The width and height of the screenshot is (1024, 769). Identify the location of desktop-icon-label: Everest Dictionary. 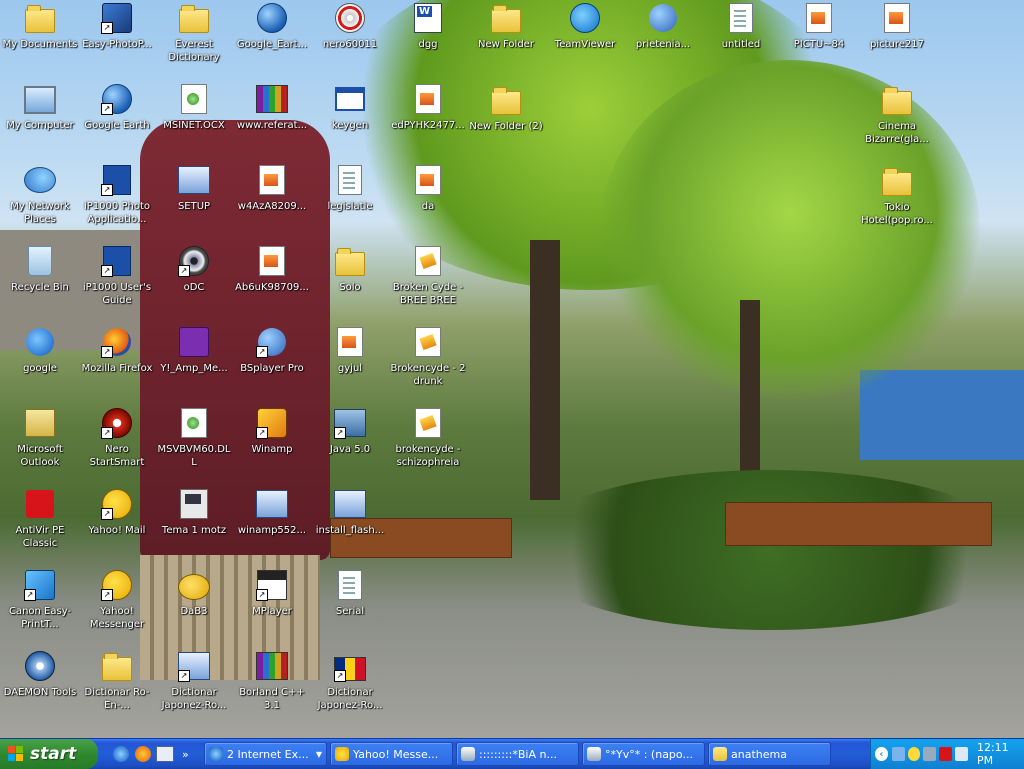
(194, 51).